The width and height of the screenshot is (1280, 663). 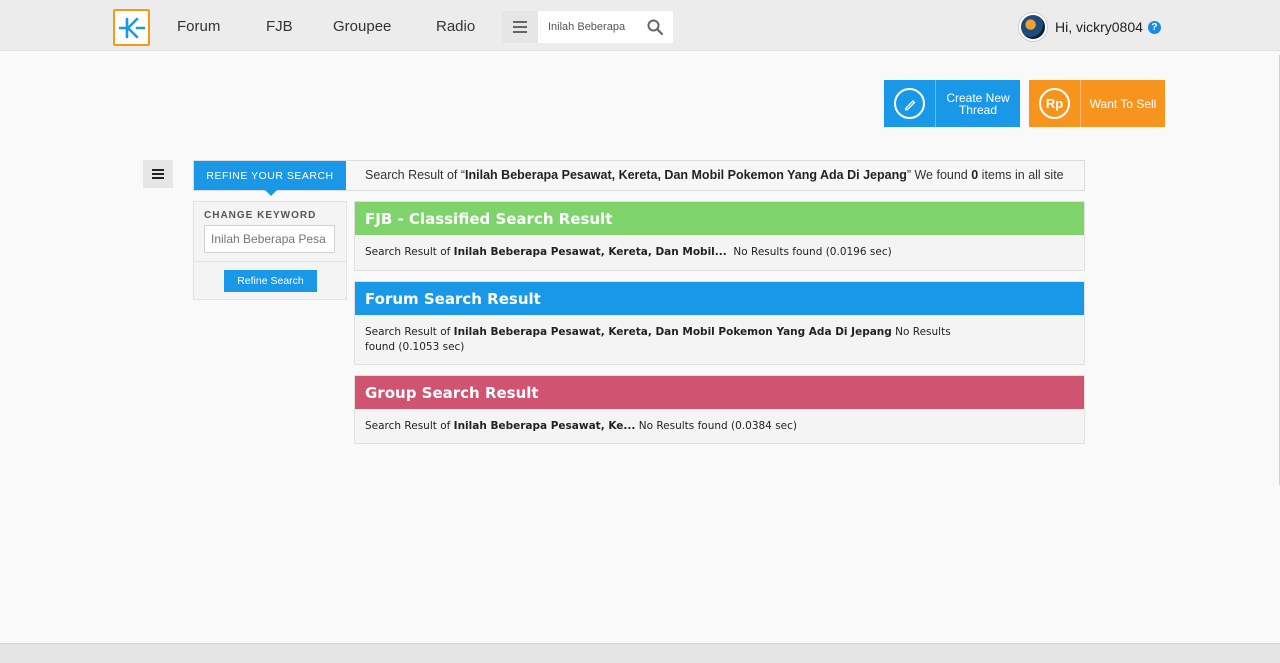 What do you see at coordinates (198, 26) in the screenshot?
I see `nav-forum-link: Forum` at bounding box center [198, 26].